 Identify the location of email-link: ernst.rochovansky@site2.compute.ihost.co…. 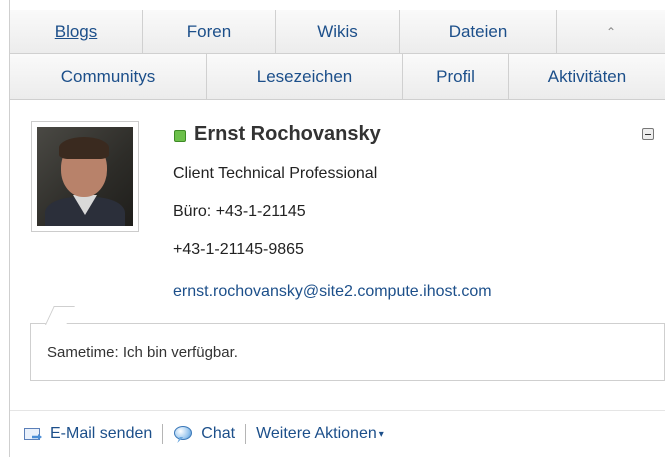
(332, 292).